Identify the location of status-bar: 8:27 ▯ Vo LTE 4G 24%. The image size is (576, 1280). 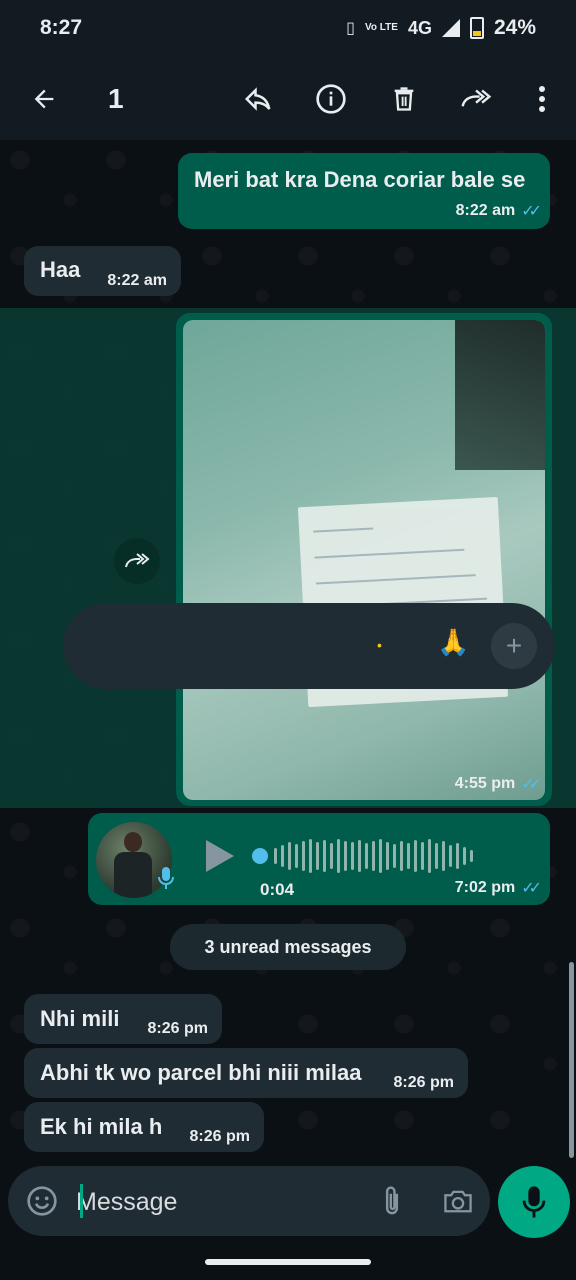
(288, 28).